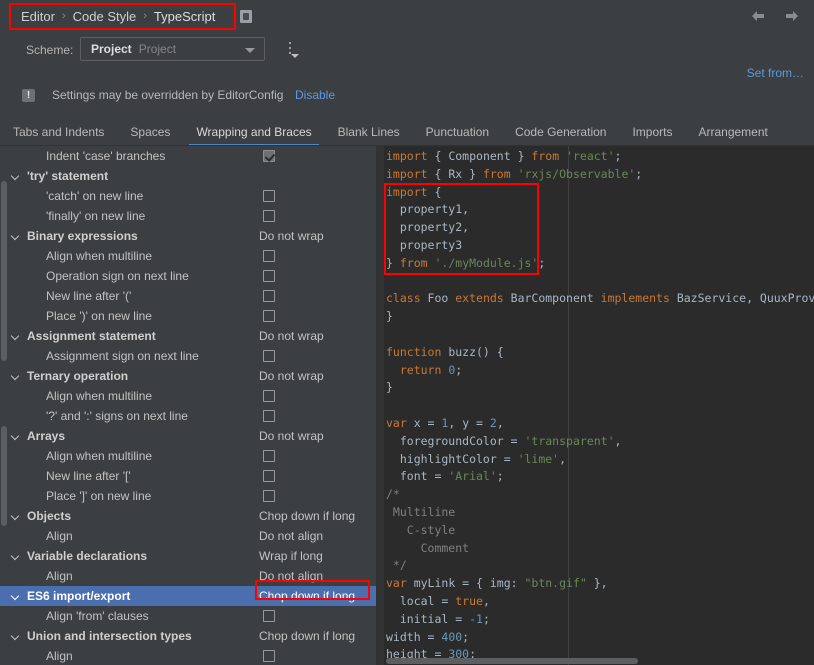 Image resolution: width=814 pixels, height=665 pixels. What do you see at coordinates (59, 656) in the screenshot?
I see `tree-row-label: Align` at bounding box center [59, 656].